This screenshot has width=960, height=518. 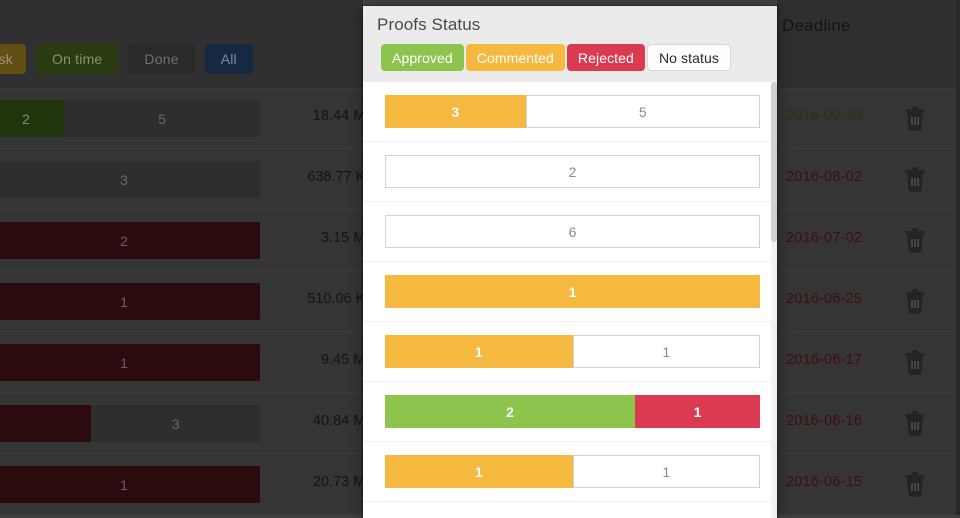 What do you see at coordinates (341, 177) in the screenshot?
I see `file-size: 638.77 KB` at bounding box center [341, 177].